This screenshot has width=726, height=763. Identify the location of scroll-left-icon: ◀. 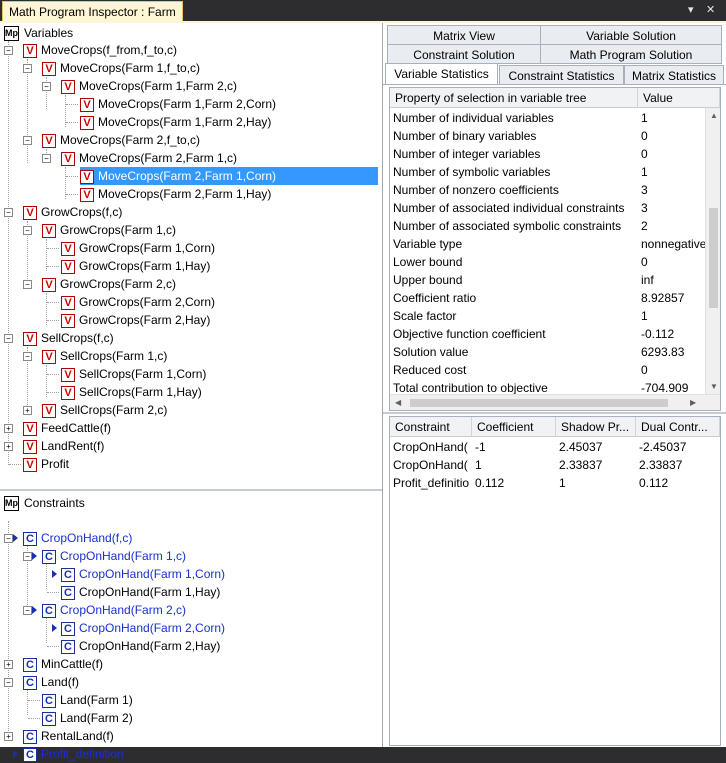
(398, 403).